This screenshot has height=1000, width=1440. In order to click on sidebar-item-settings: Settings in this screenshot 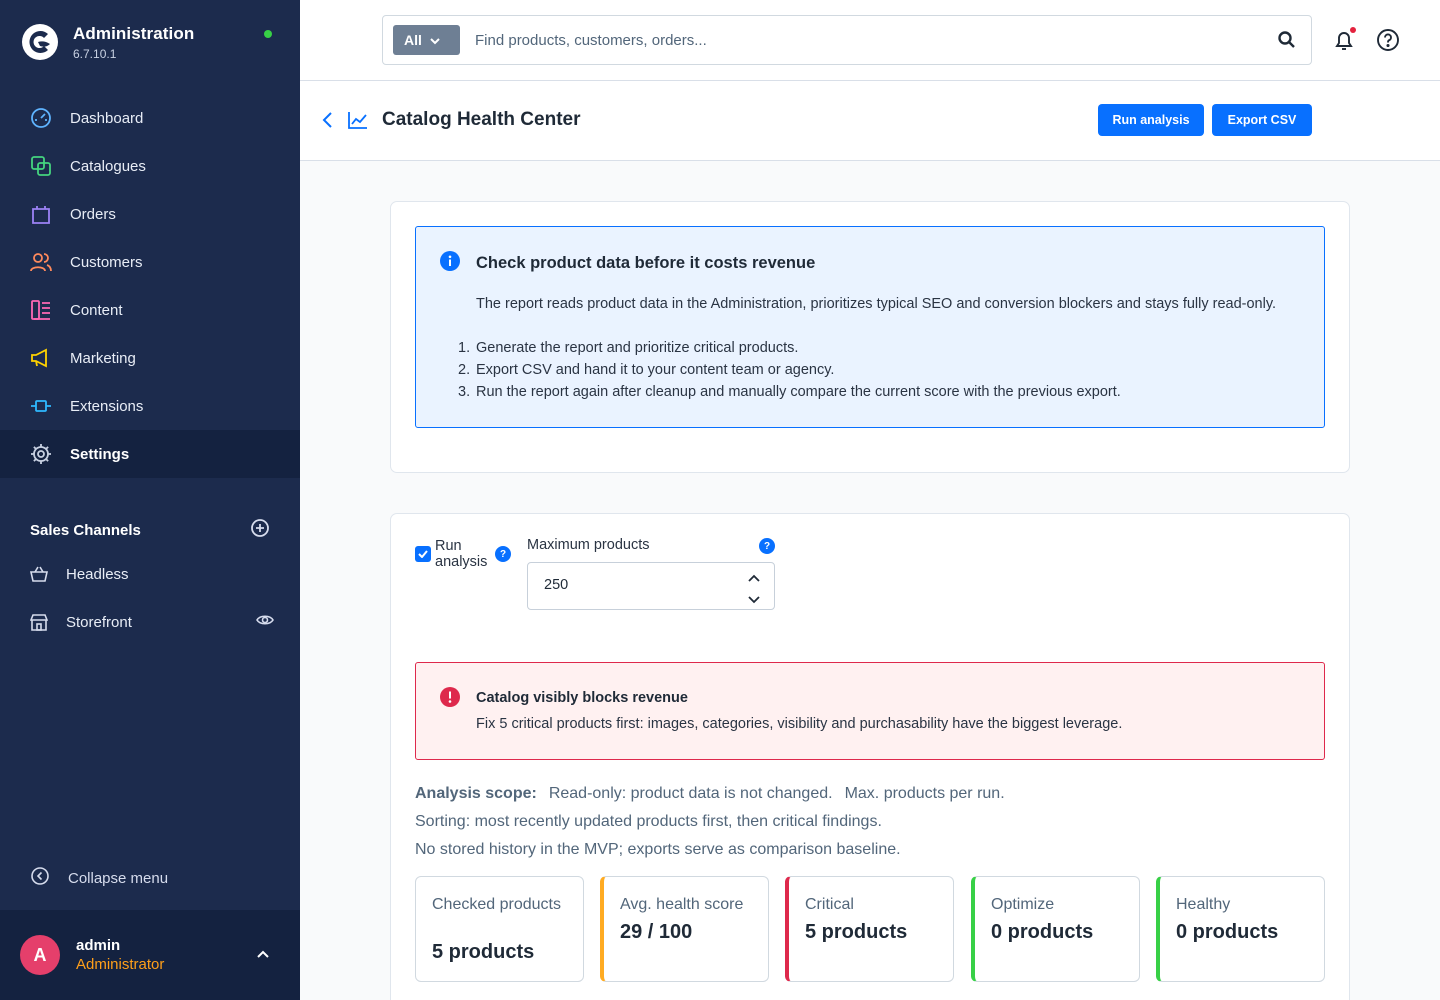, I will do `click(150, 454)`.